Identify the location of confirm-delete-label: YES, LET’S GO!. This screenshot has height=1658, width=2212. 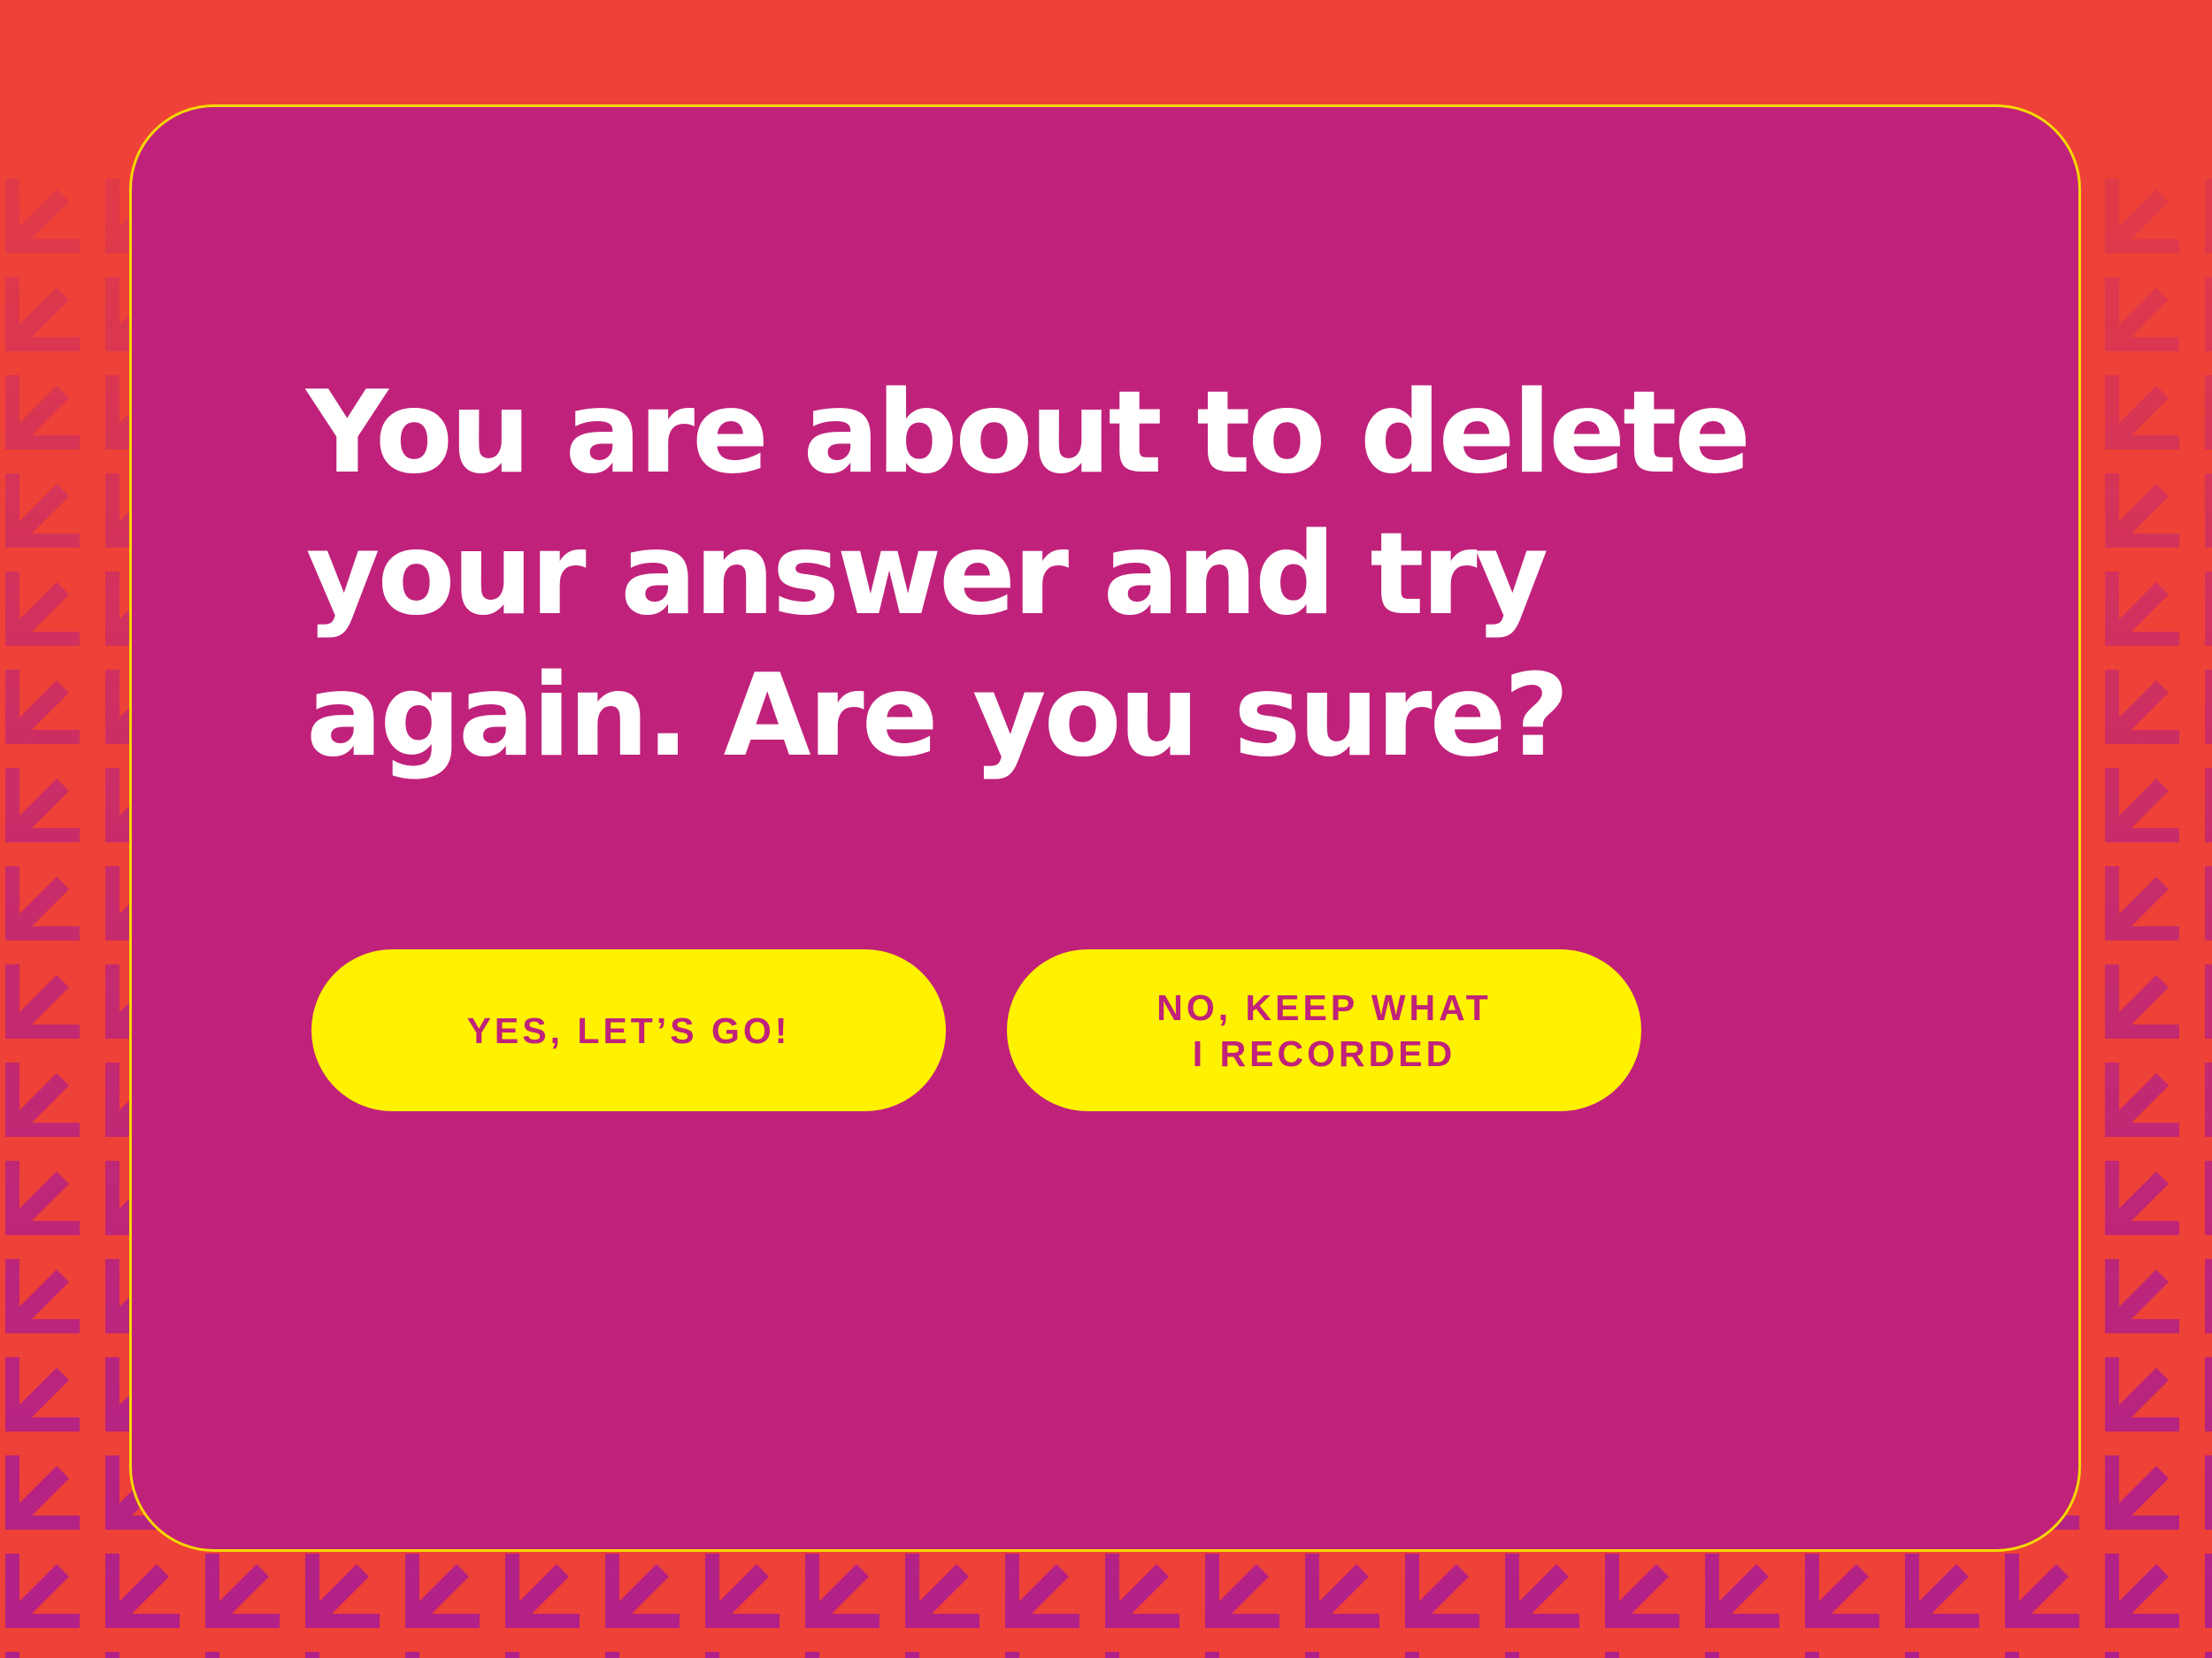
(629, 1030).